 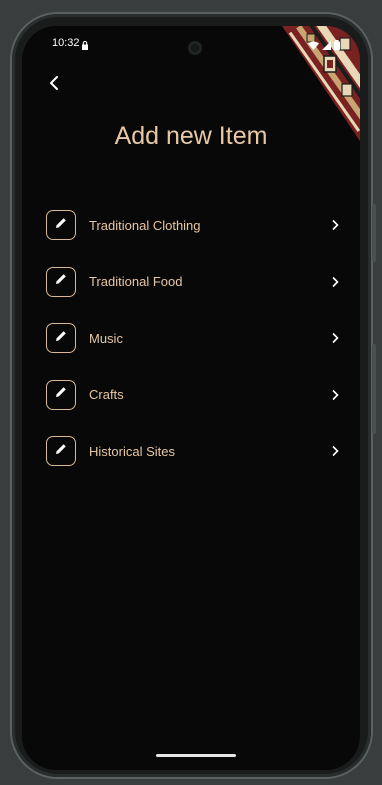 What do you see at coordinates (194, 282) in the screenshot?
I see `list-item-traditional-food: Traditional Food` at bounding box center [194, 282].